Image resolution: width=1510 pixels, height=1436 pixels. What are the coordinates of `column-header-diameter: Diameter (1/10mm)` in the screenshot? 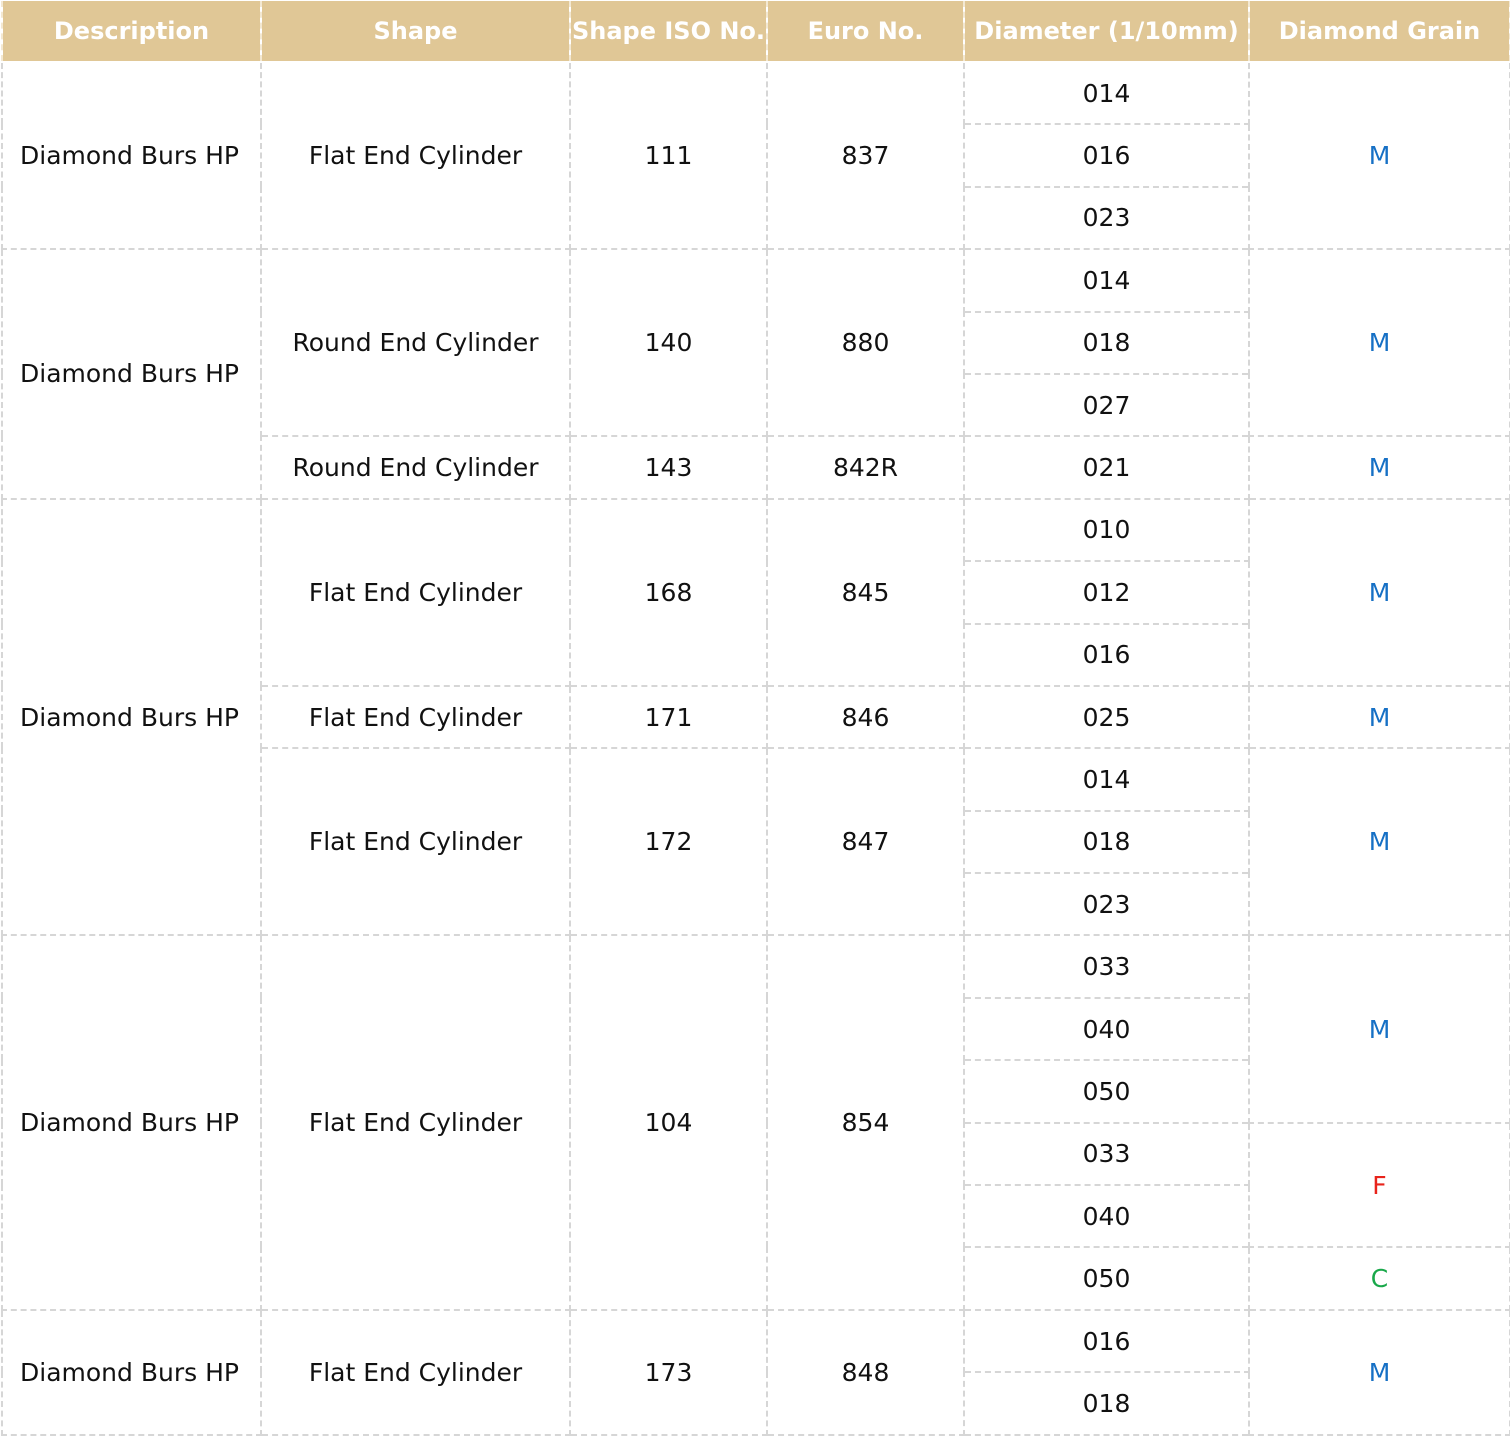 It's located at (1106, 32).